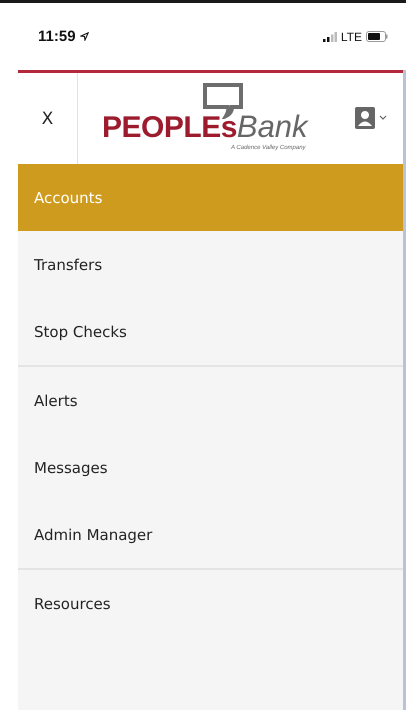  Describe the element at coordinates (329, 37) in the screenshot. I see `signal-icon` at that location.